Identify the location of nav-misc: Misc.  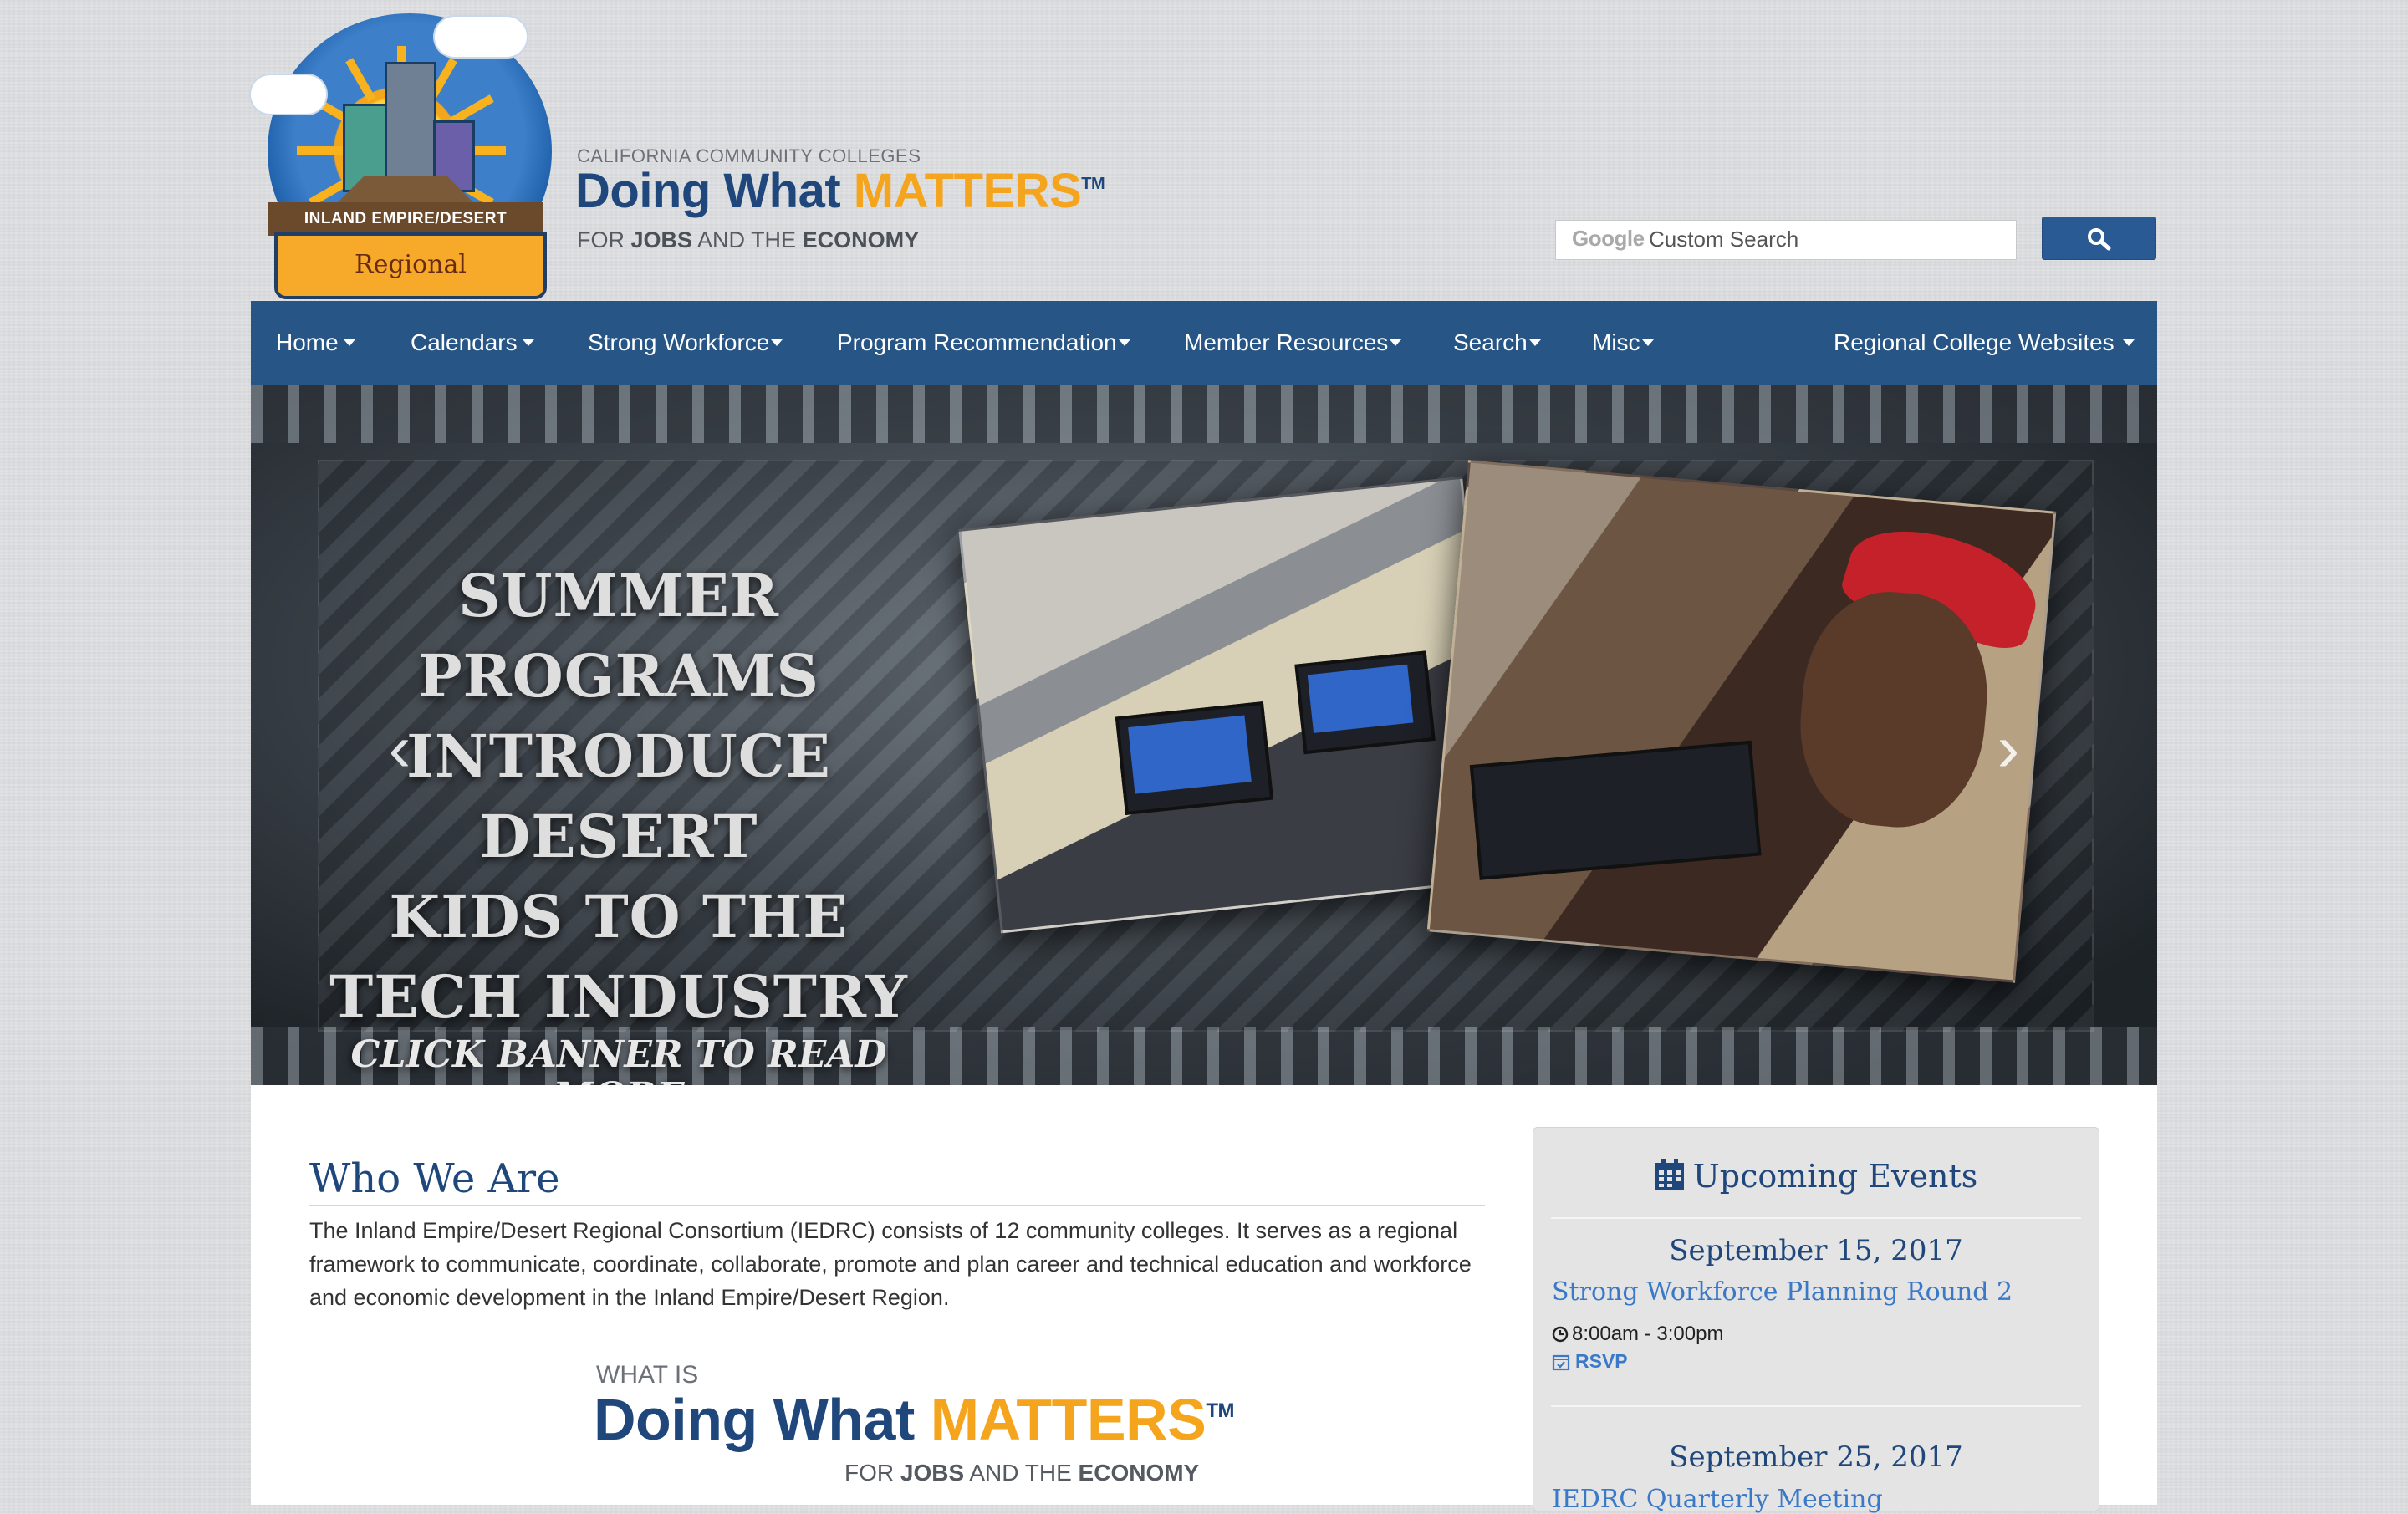
(1623, 343).